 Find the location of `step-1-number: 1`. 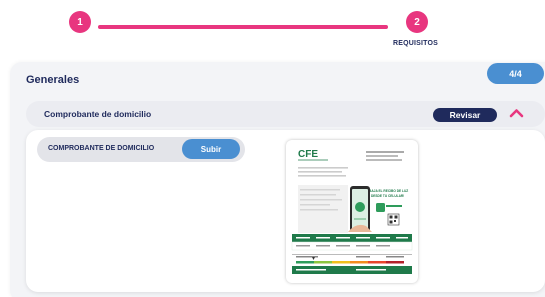

step-1-number: 1 is located at coordinates (80, 22).